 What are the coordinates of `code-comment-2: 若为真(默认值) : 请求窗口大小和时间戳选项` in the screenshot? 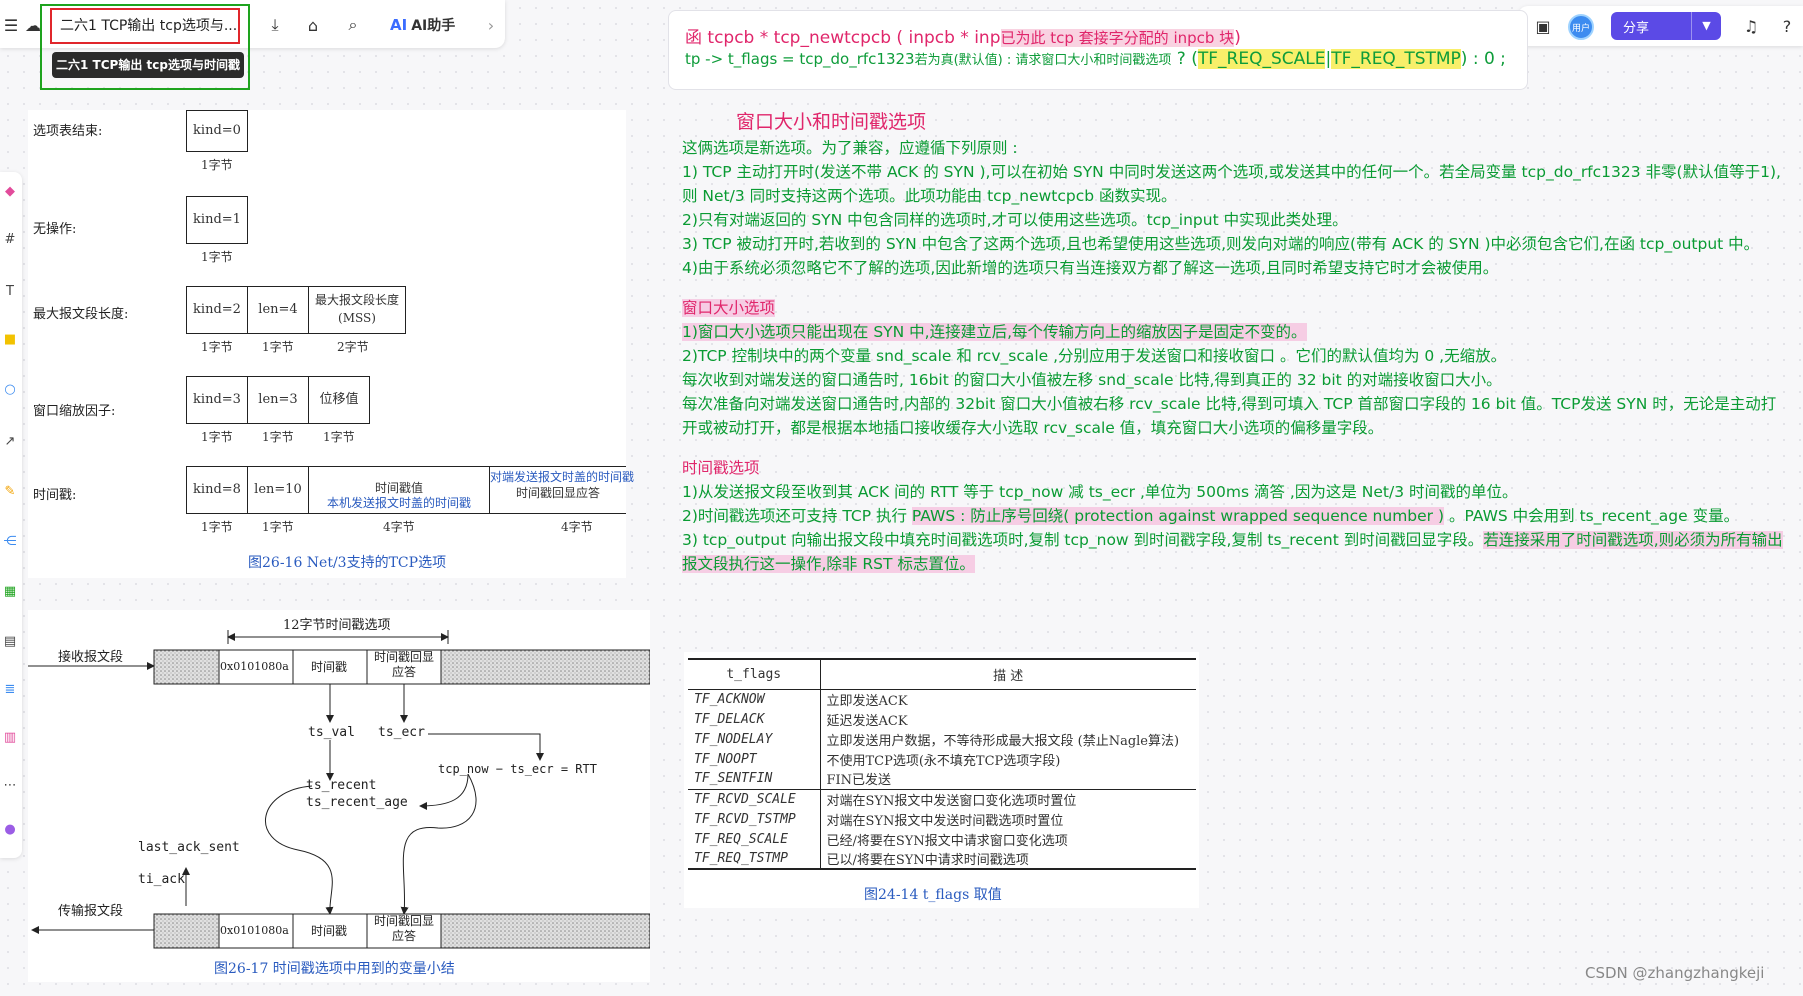 It's located at (1043, 60).